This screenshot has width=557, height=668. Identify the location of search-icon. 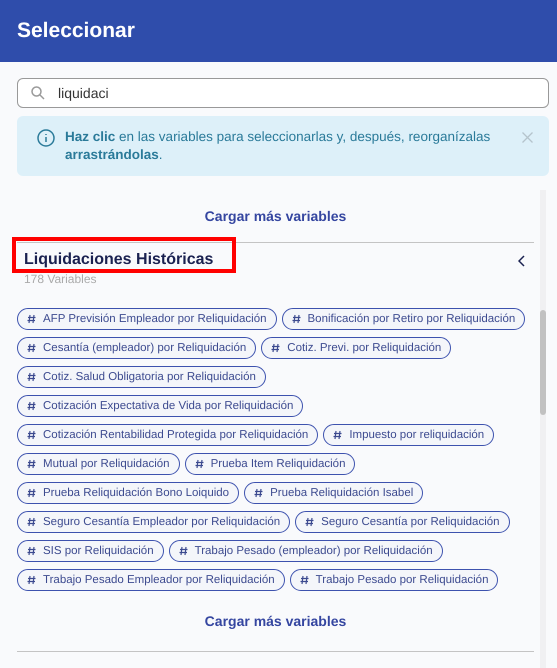
(38, 93).